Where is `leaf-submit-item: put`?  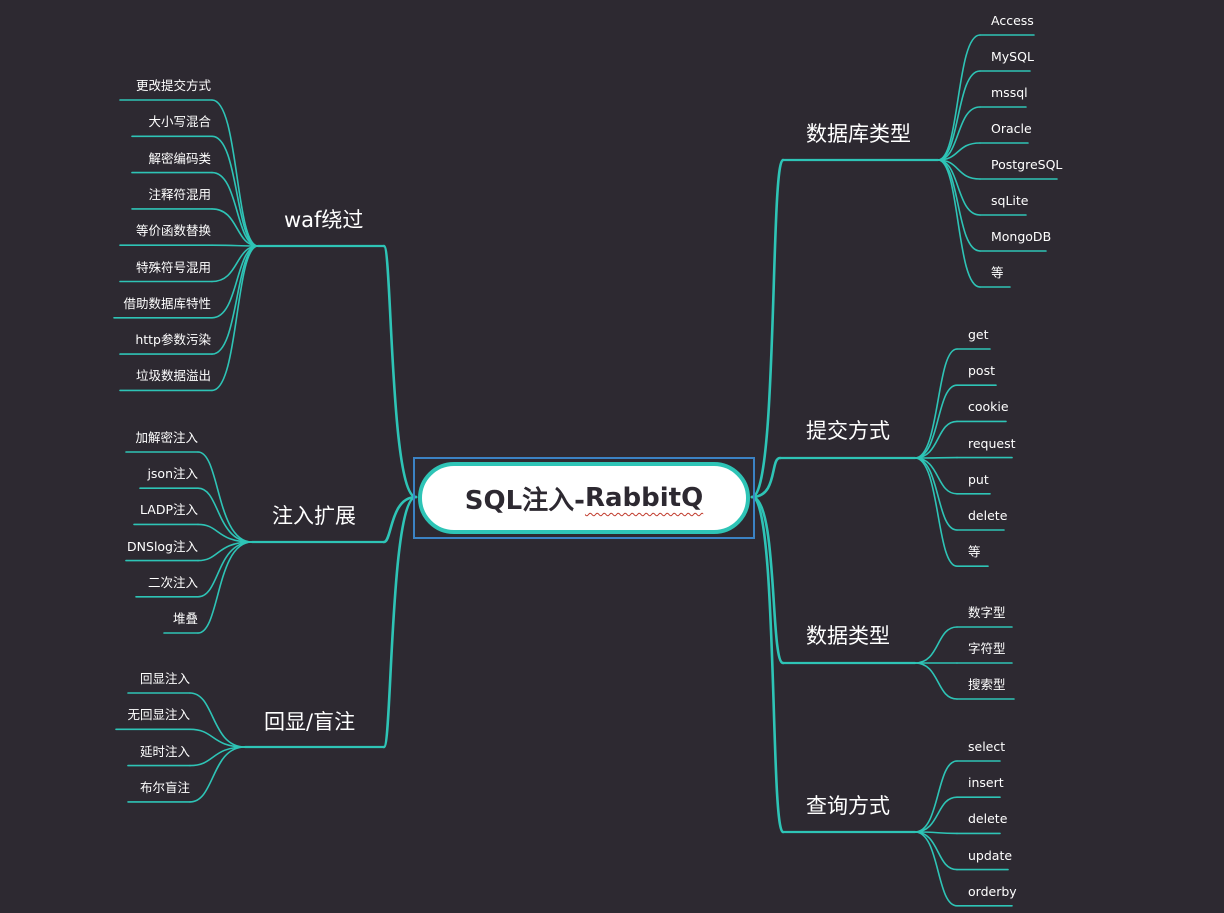 leaf-submit-item: put is located at coordinates (978, 480).